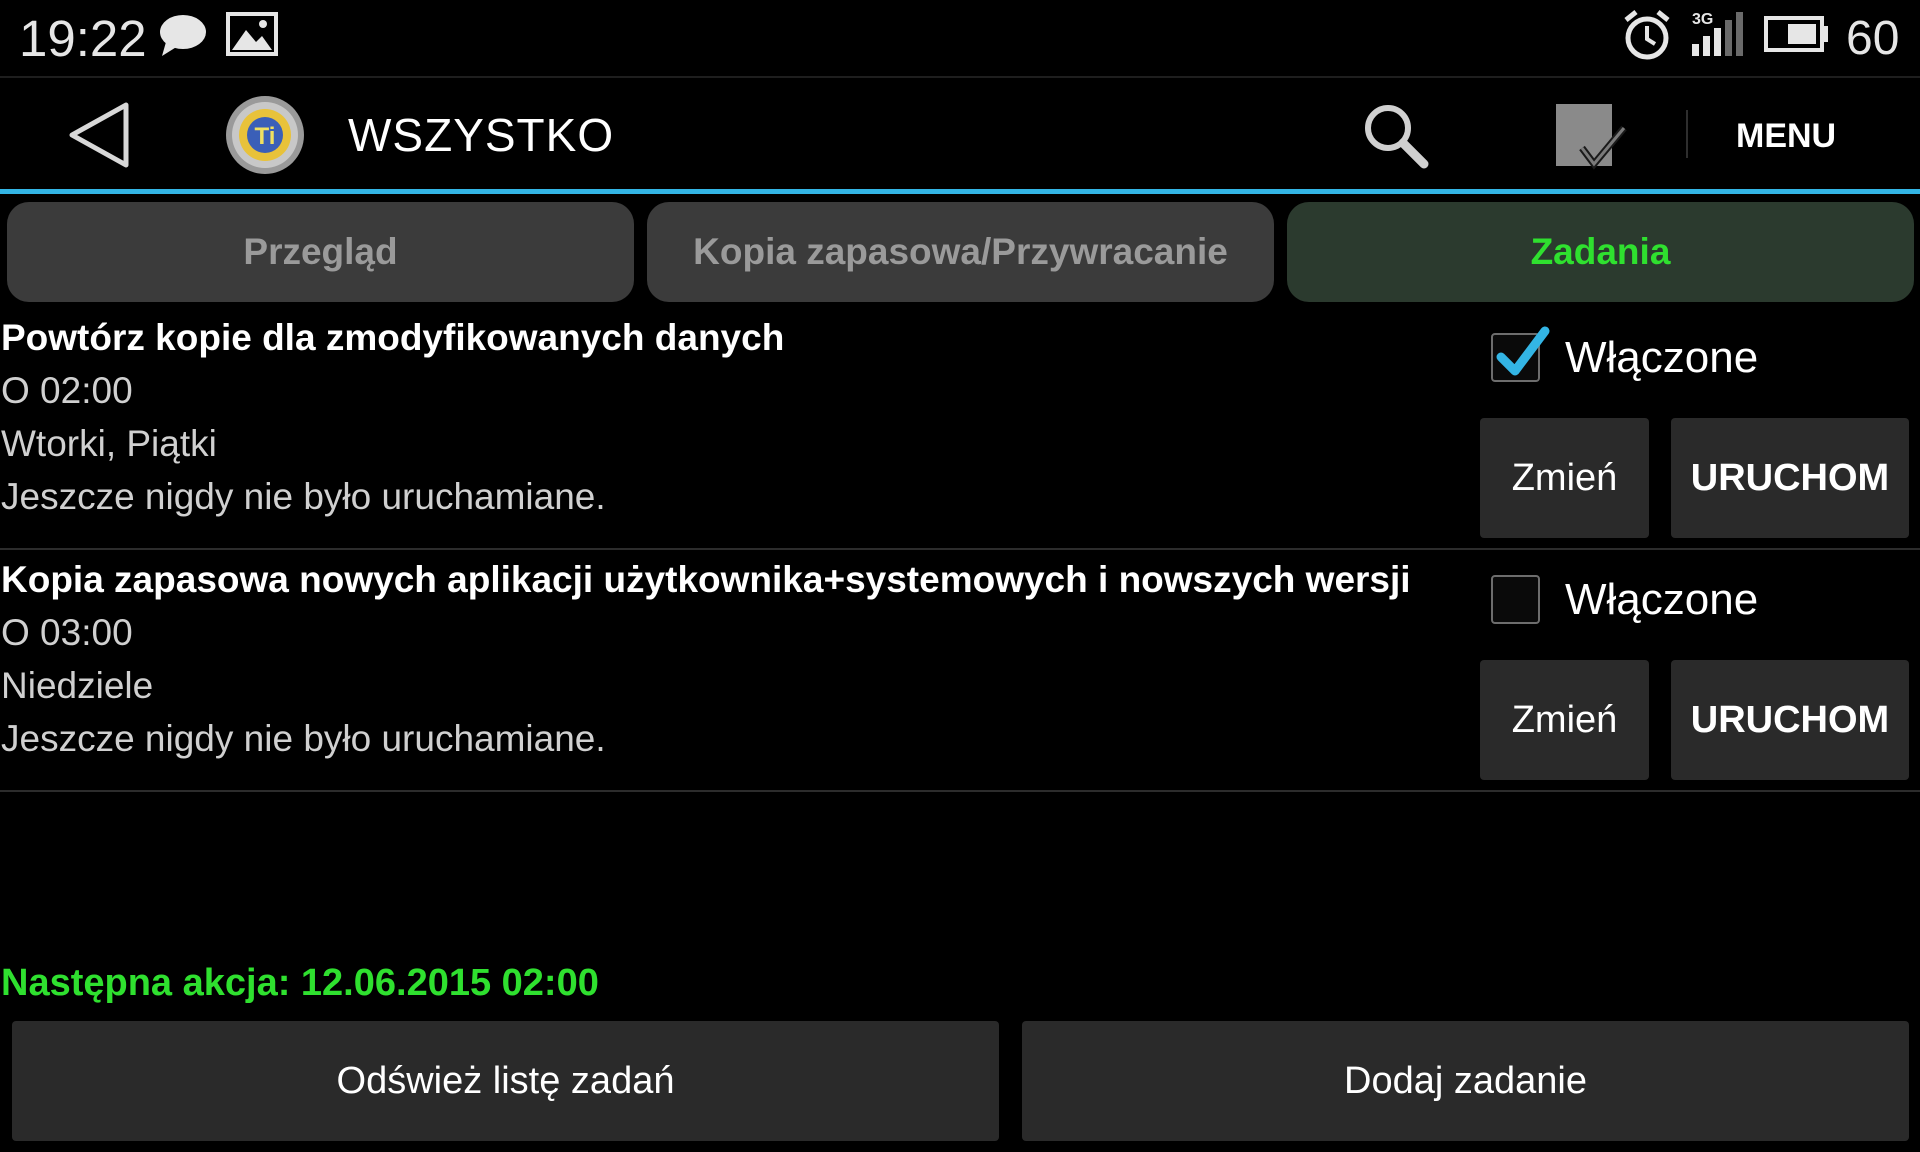 The image size is (1920, 1152). Describe the element at coordinates (1396, 136) in the screenshot. I see `search-icon` at that location.